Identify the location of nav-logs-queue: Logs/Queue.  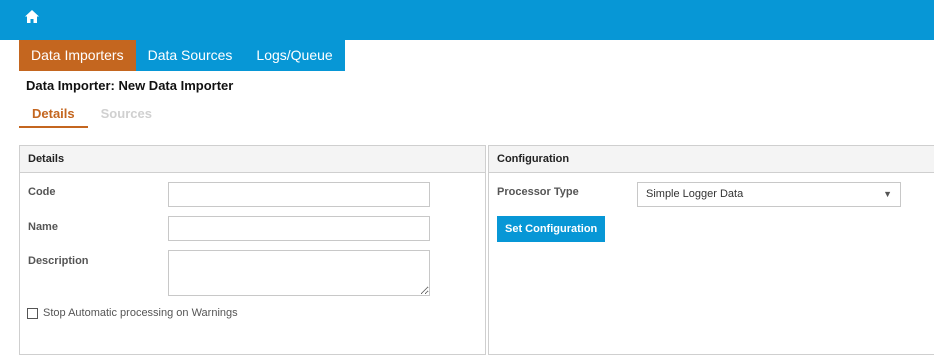
(294, 55).